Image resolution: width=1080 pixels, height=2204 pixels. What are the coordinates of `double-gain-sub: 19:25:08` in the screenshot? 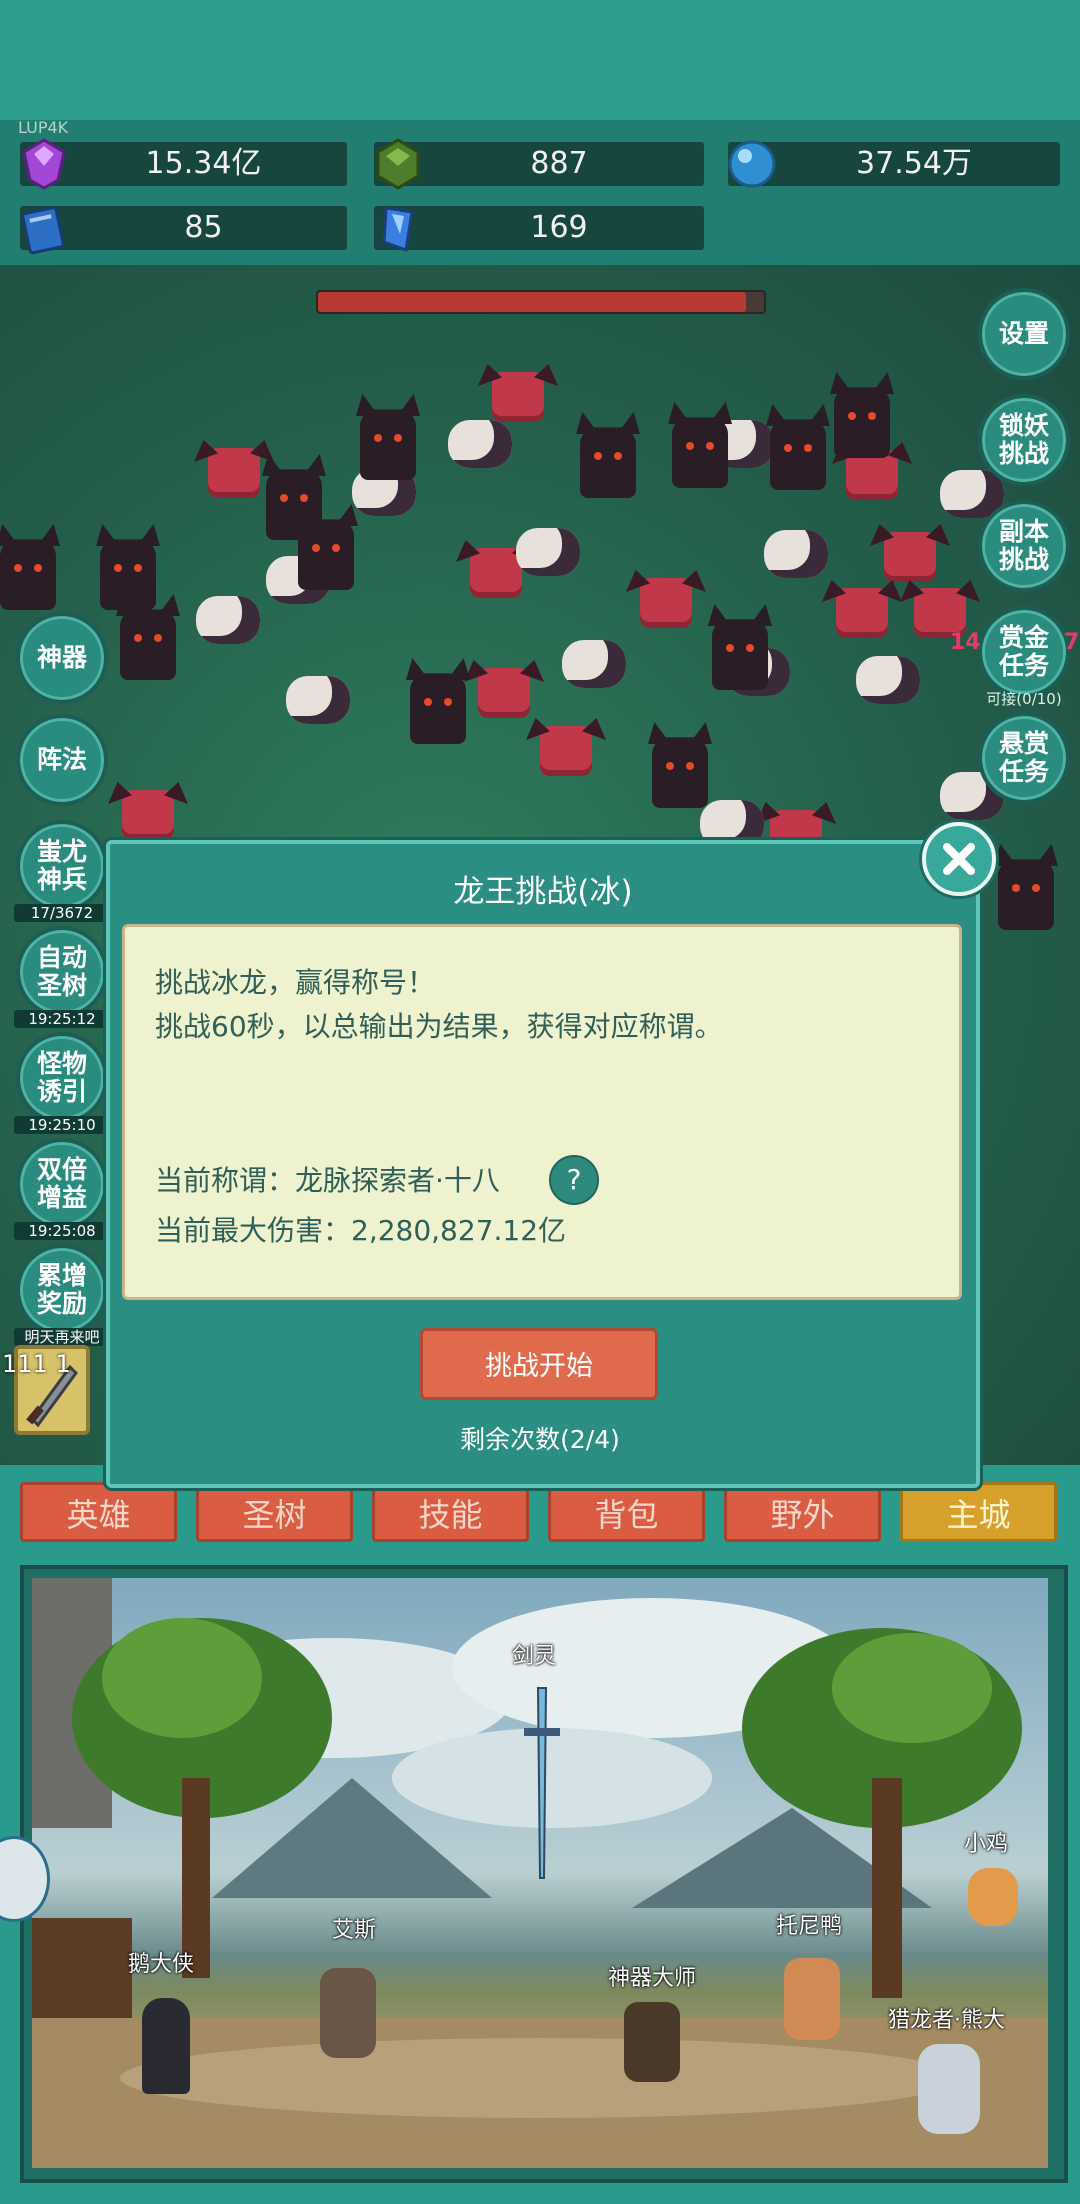 It's located at (62, 1231).